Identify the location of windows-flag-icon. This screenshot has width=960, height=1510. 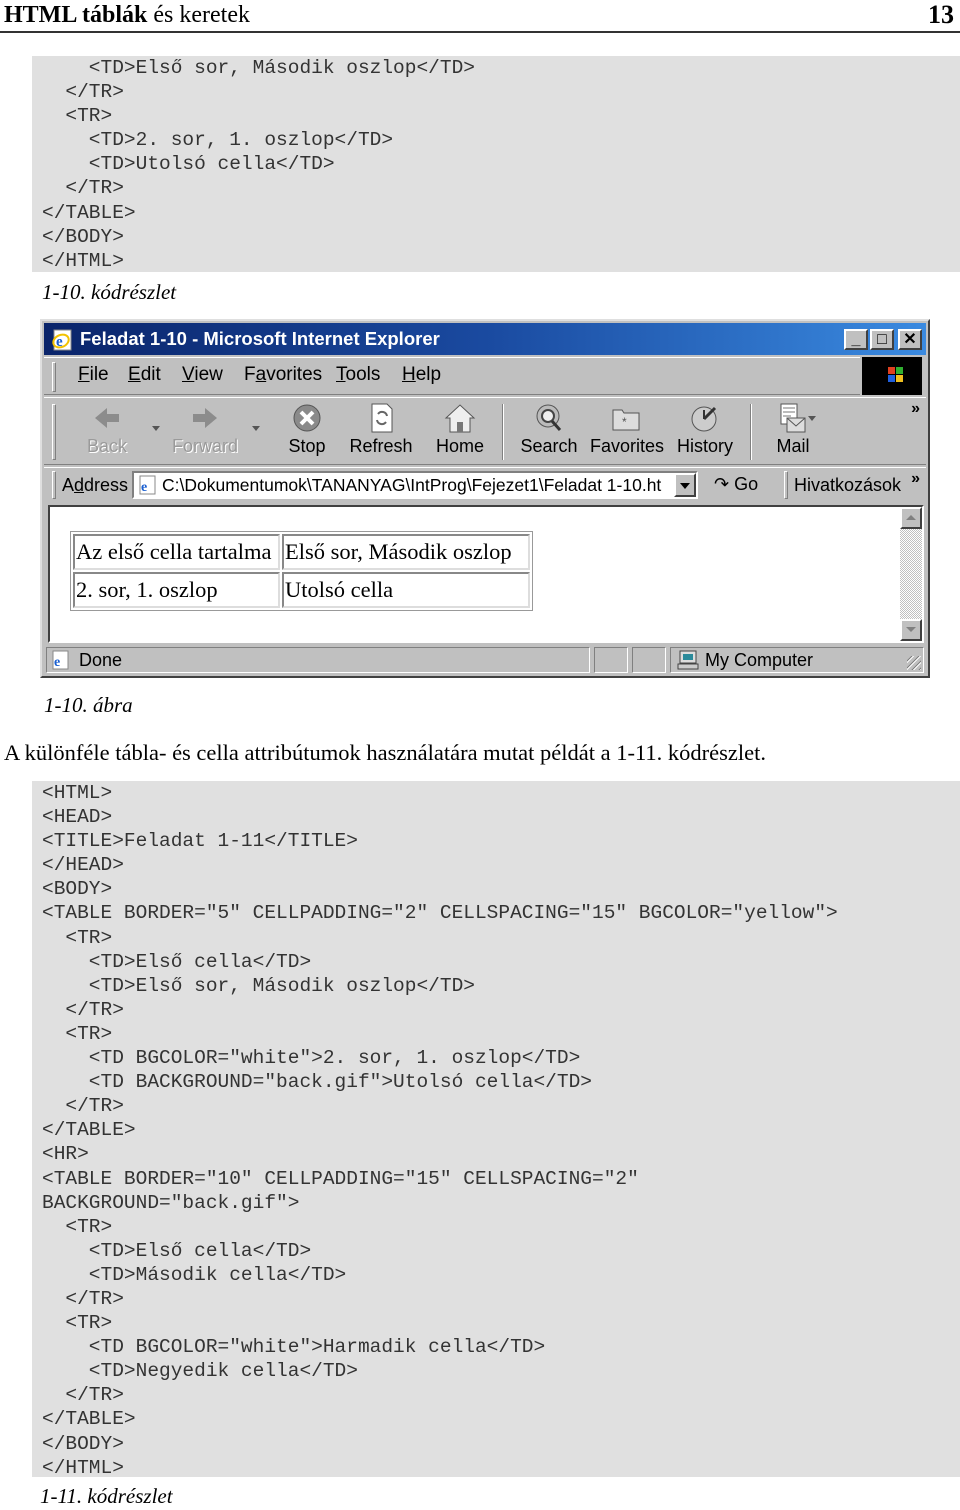
(895, 374).